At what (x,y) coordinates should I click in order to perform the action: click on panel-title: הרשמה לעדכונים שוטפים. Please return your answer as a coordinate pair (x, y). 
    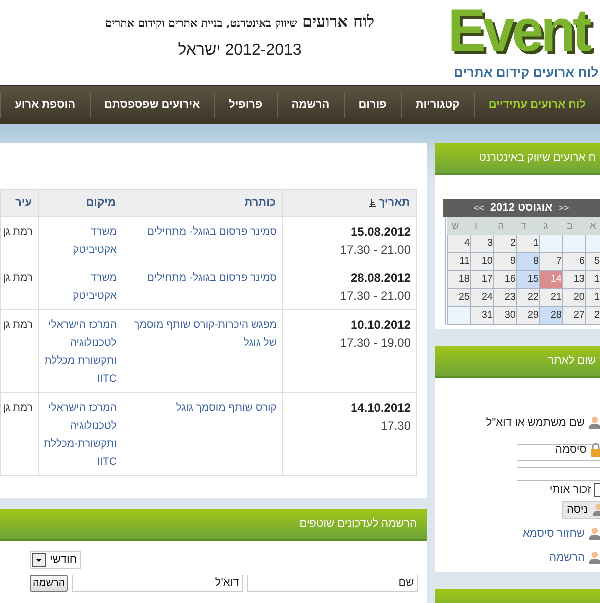
    Looking at the image, I should click on (358, 524).